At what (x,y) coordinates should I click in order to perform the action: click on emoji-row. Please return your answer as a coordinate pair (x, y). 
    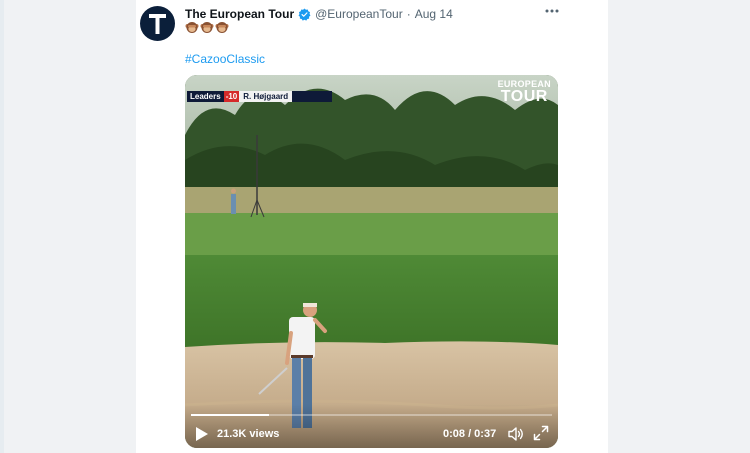
    Looking at the image, I should click on (207, 27).